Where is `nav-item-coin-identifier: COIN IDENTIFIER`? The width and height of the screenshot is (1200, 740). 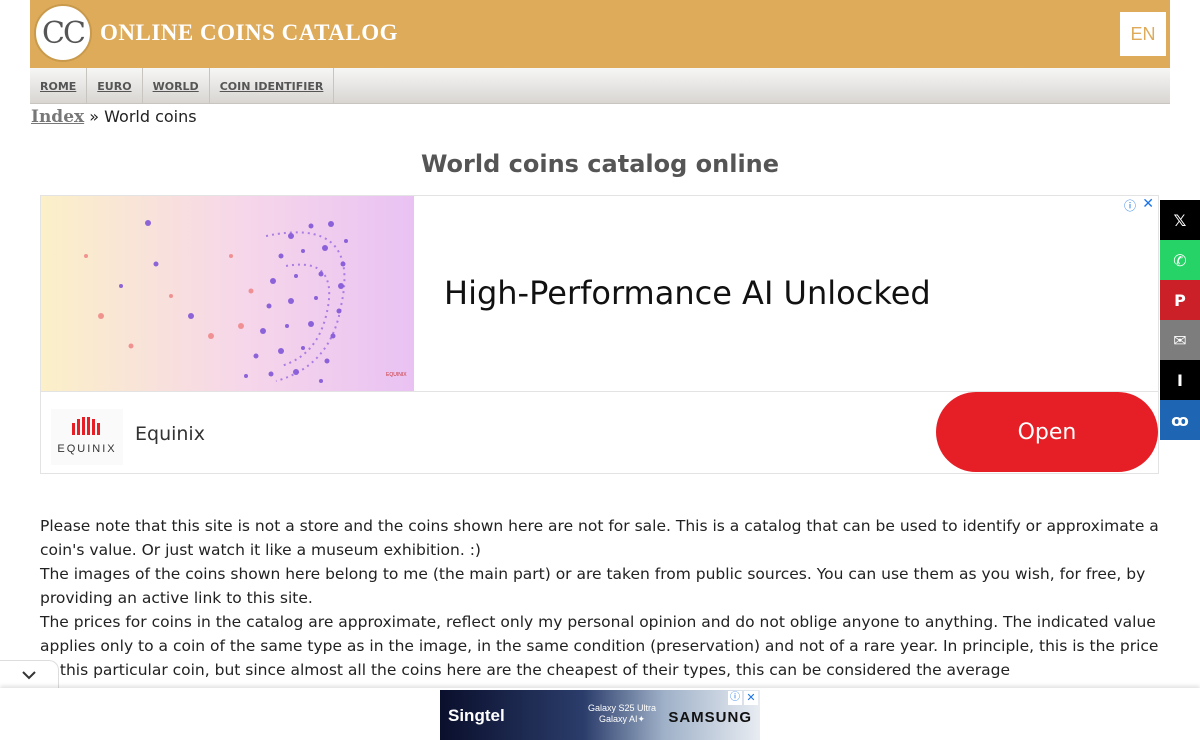
nav-item-coin-identifier: COIN IDENTIFIER is located at coordinates (272, 85).